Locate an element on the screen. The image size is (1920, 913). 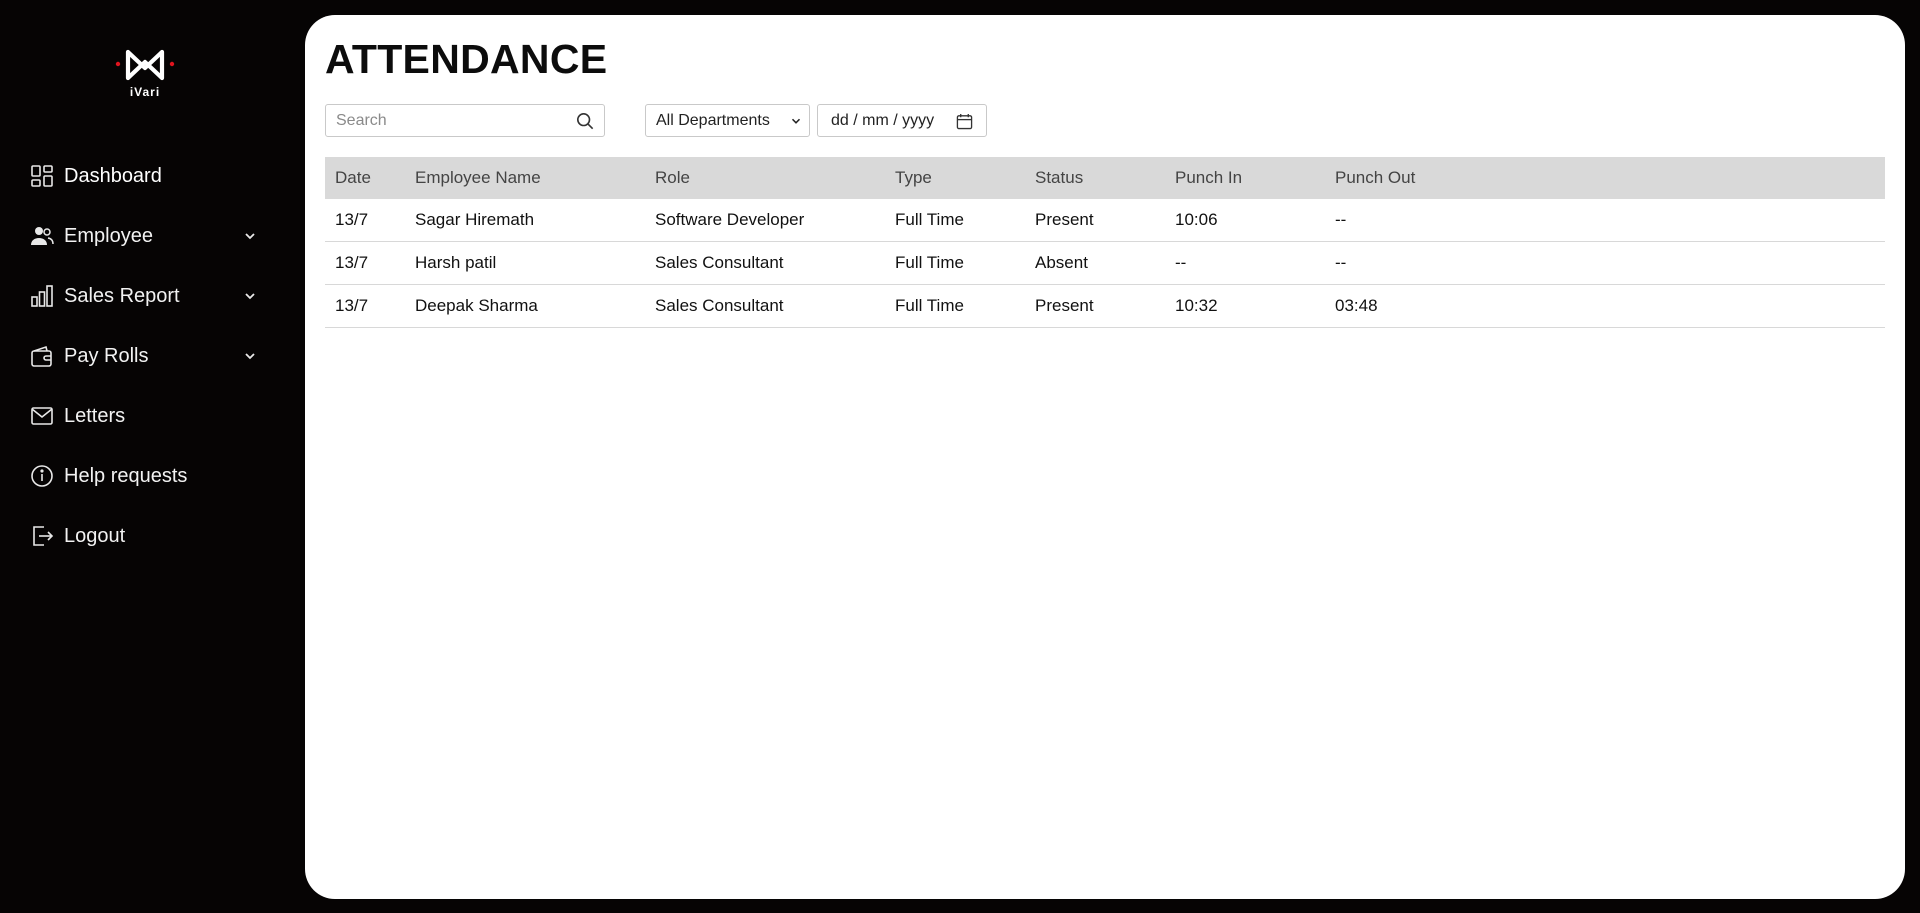
sidebar-item-employee: Employee is located at coordinates (152, 236).